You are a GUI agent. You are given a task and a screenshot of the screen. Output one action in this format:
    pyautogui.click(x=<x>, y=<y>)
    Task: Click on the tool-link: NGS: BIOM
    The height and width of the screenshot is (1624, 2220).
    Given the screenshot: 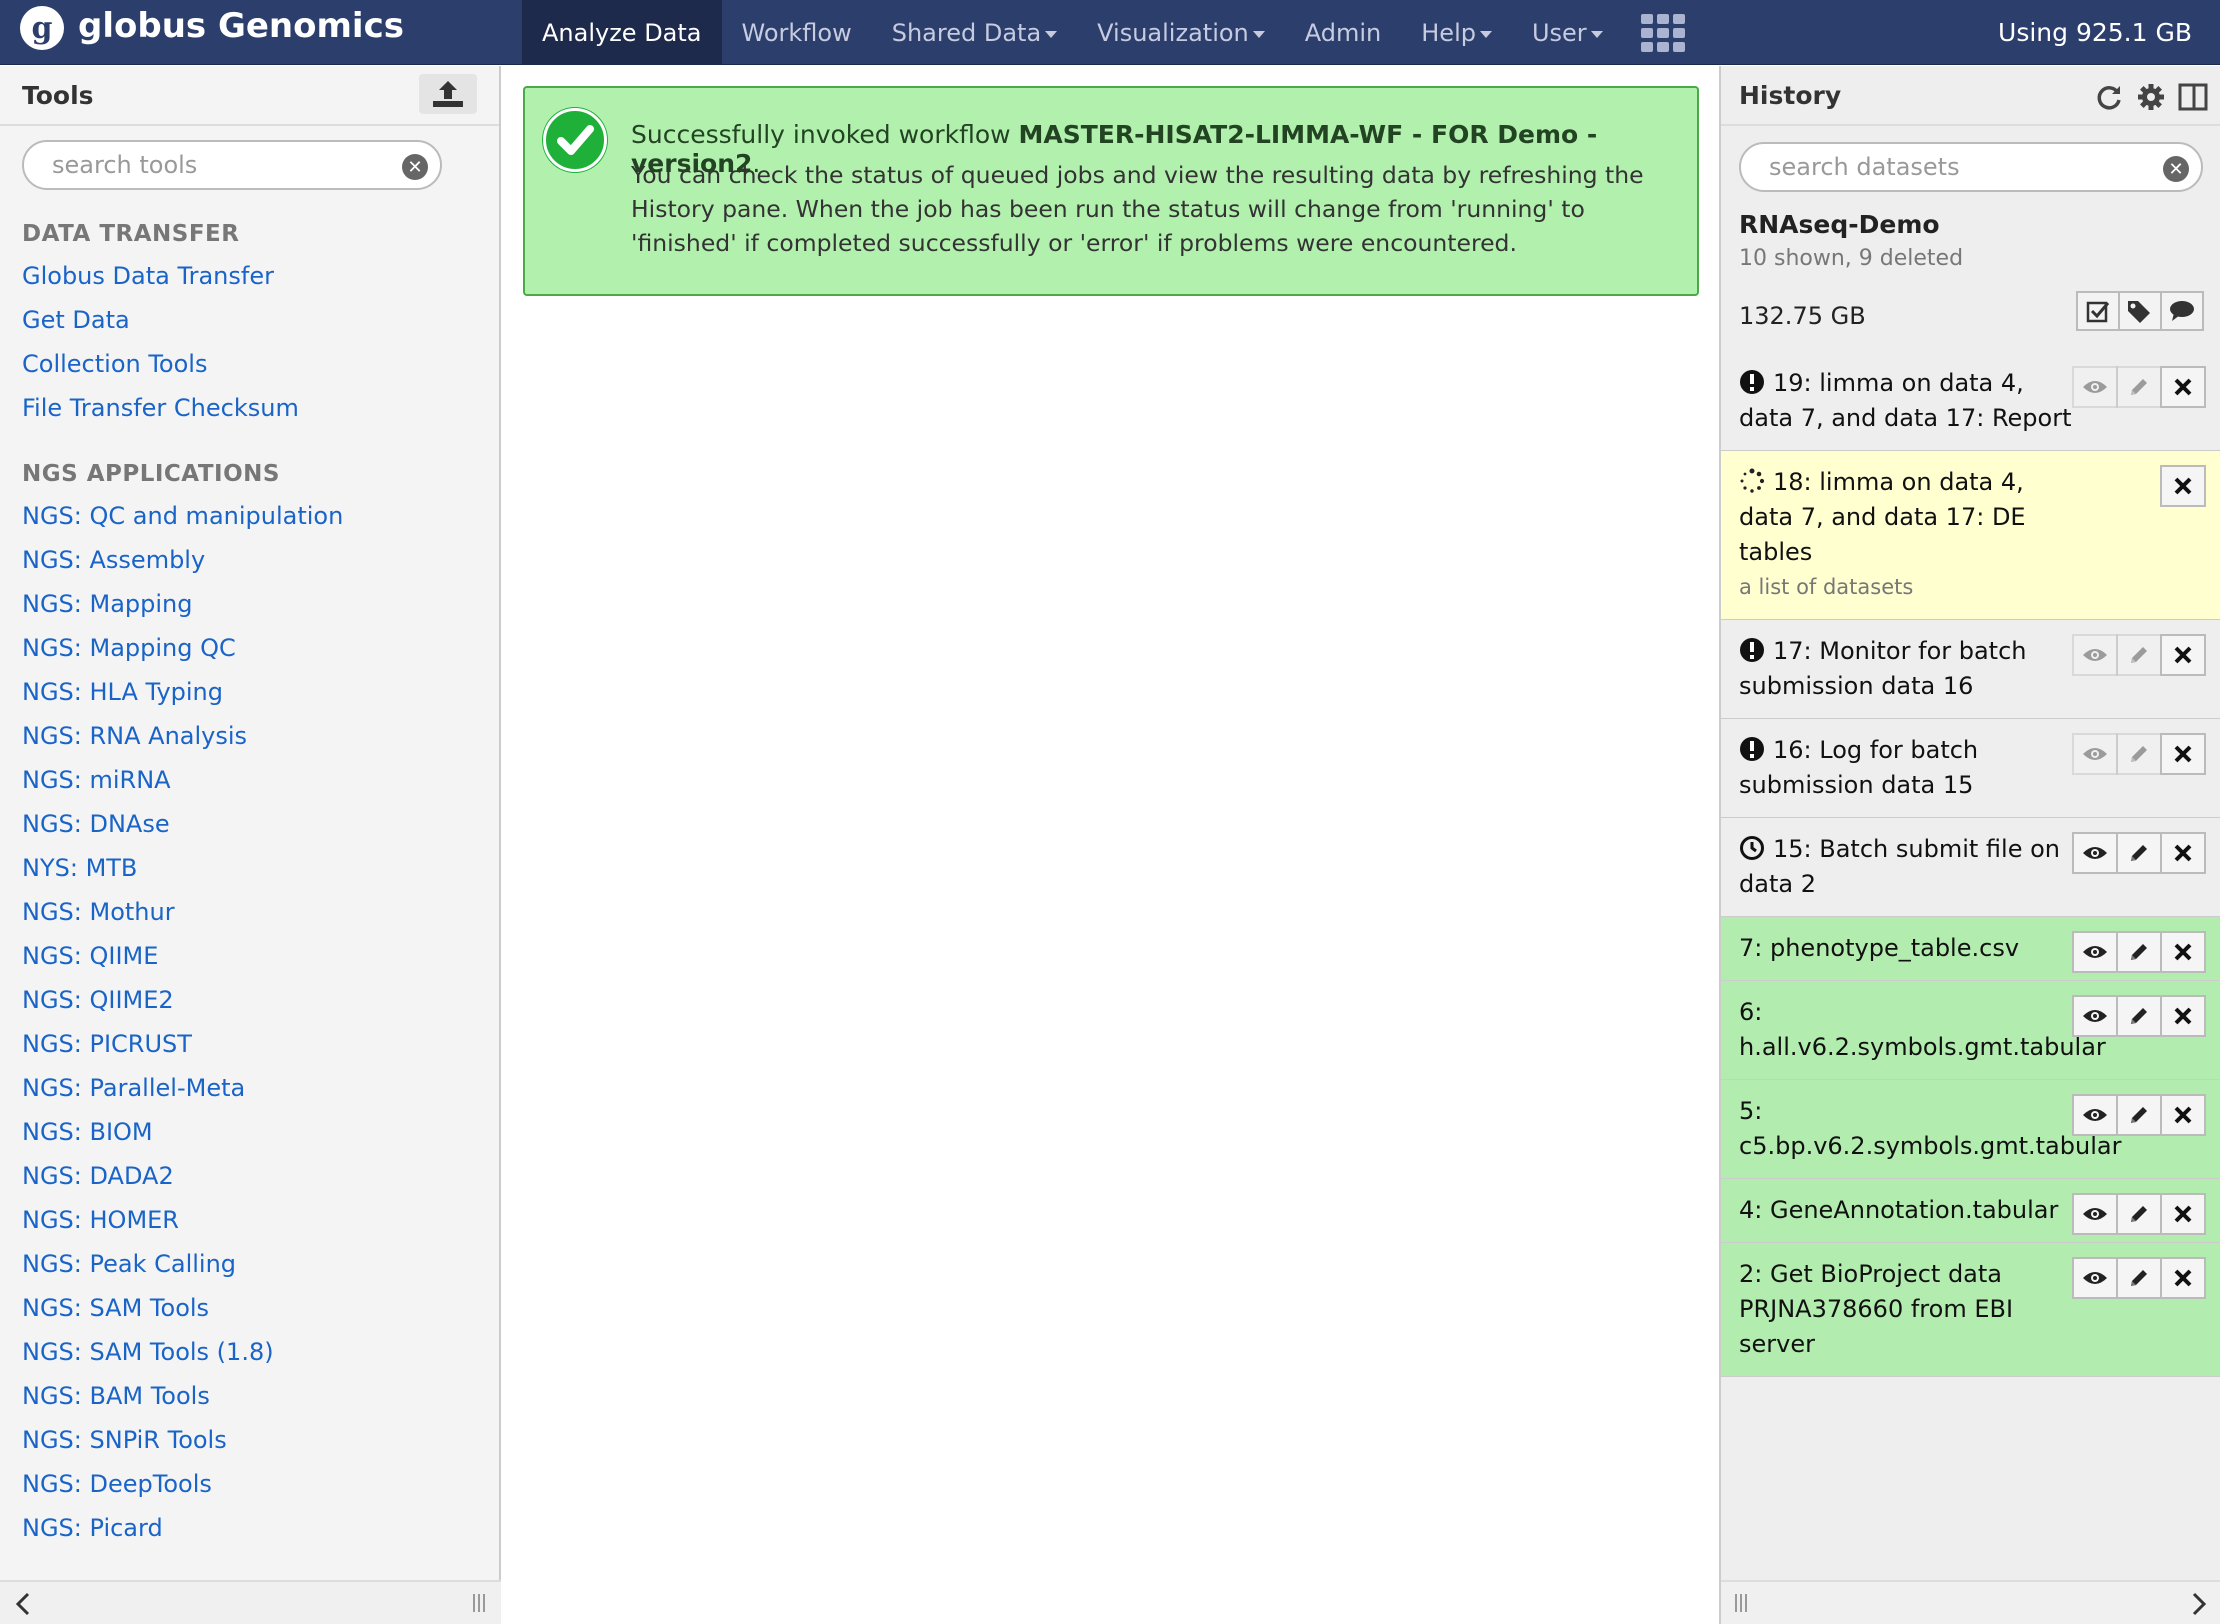 What is the action you would take?
    pyautogui.click(x=257, y=1132)
    